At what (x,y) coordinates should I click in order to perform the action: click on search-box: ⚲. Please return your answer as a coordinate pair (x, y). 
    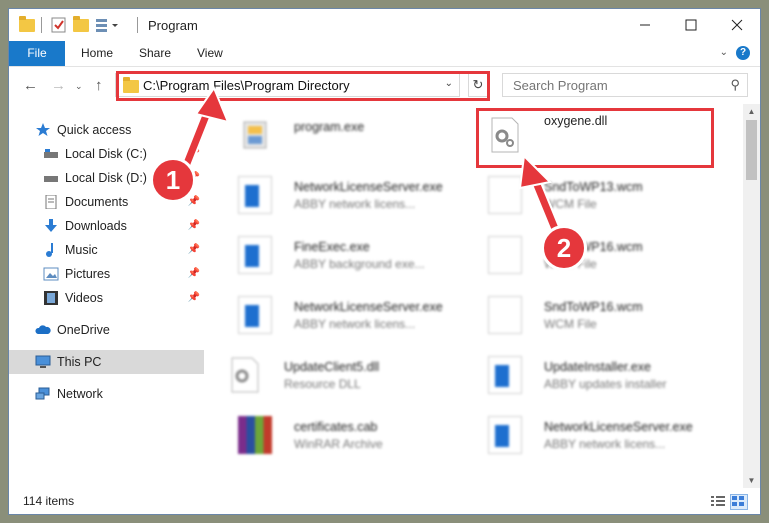
    Looking at the image, I should click on (625, 85).